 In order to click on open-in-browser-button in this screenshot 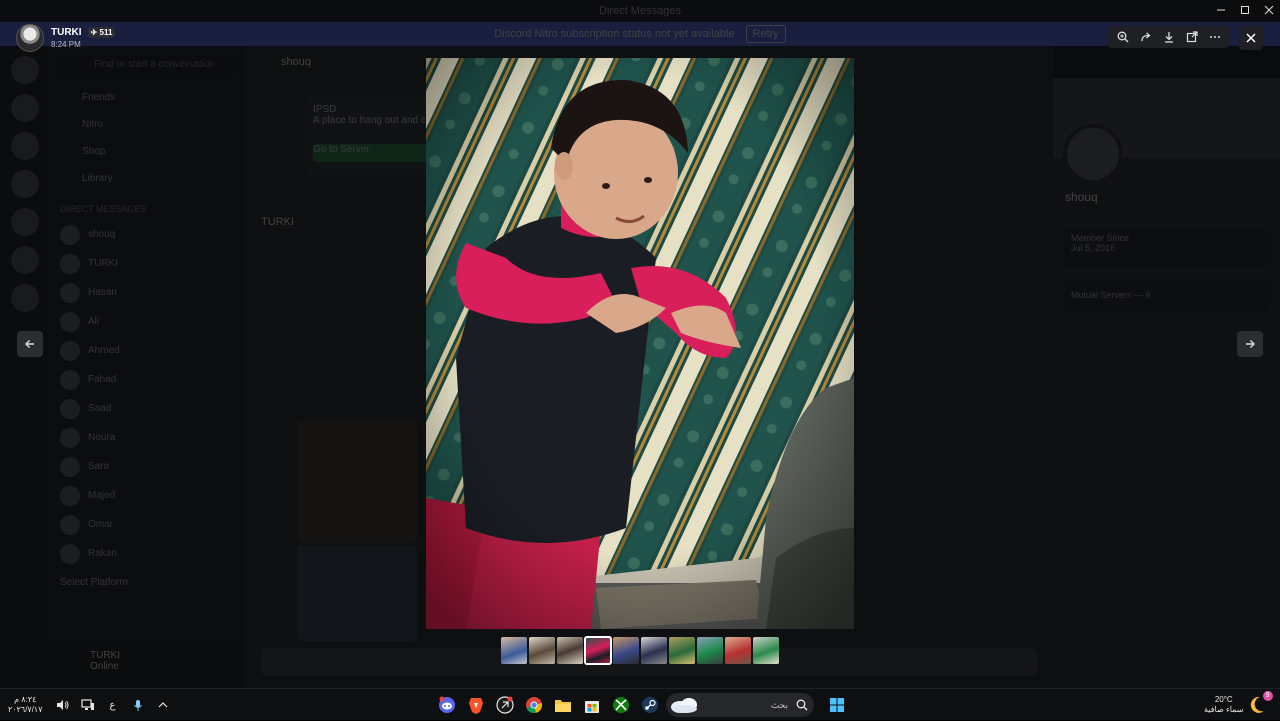, I will do `click(1192, 37)`.